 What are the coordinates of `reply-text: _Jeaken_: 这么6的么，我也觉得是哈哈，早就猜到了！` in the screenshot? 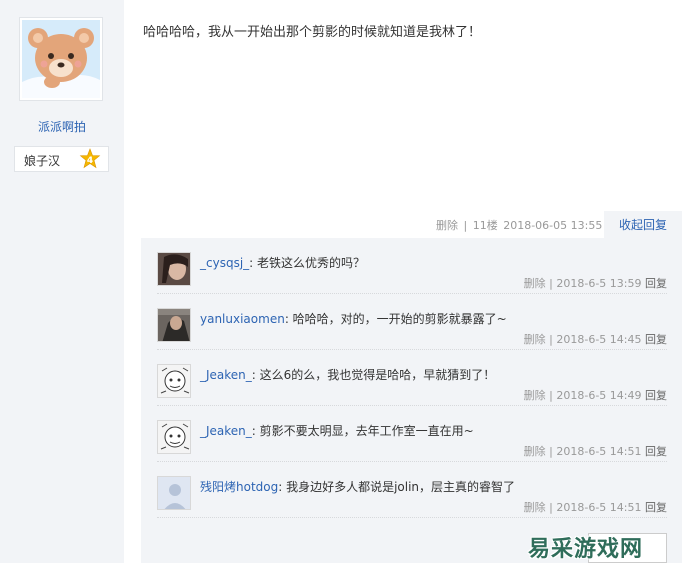 It's located at (347, 374).